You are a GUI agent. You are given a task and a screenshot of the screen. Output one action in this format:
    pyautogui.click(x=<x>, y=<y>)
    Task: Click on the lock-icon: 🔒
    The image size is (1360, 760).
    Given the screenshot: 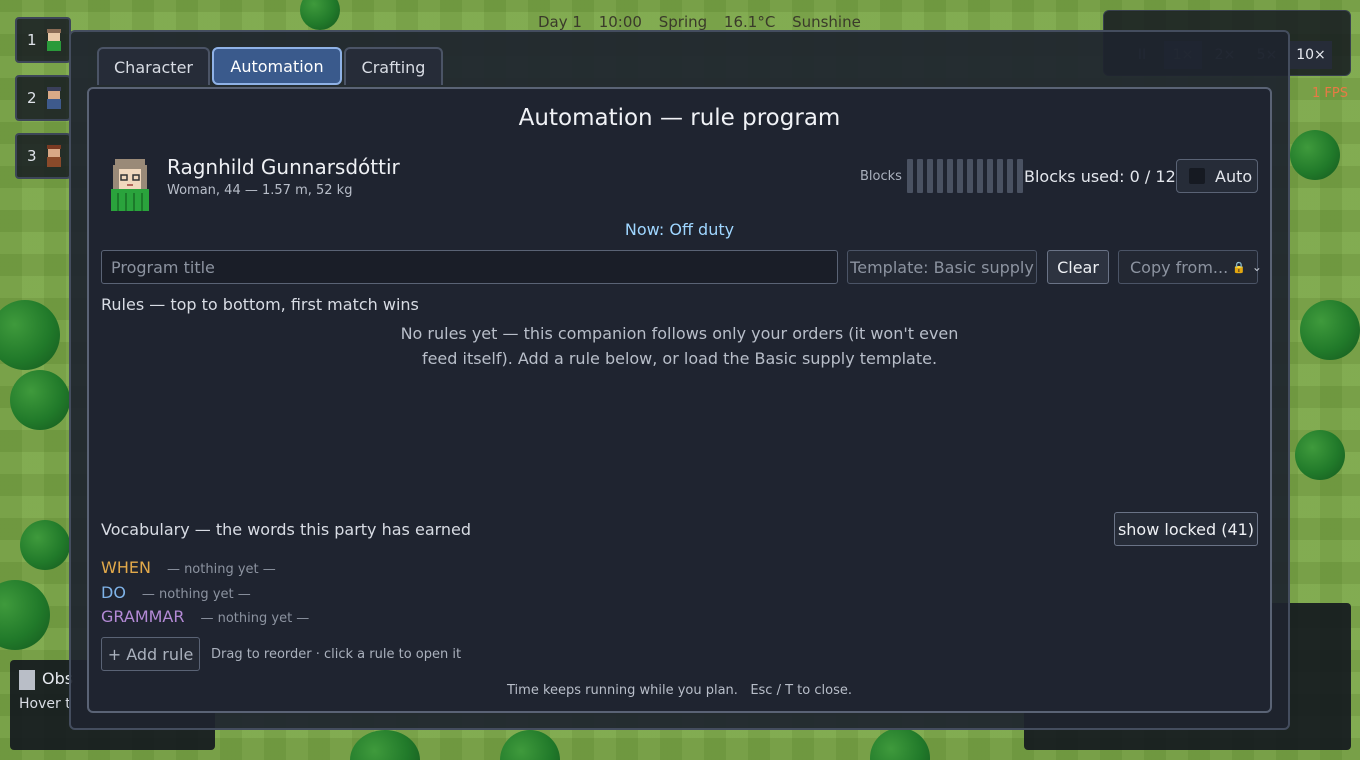 What is the action you would take?
    pyautogui.click(x=1239, y=267)
    